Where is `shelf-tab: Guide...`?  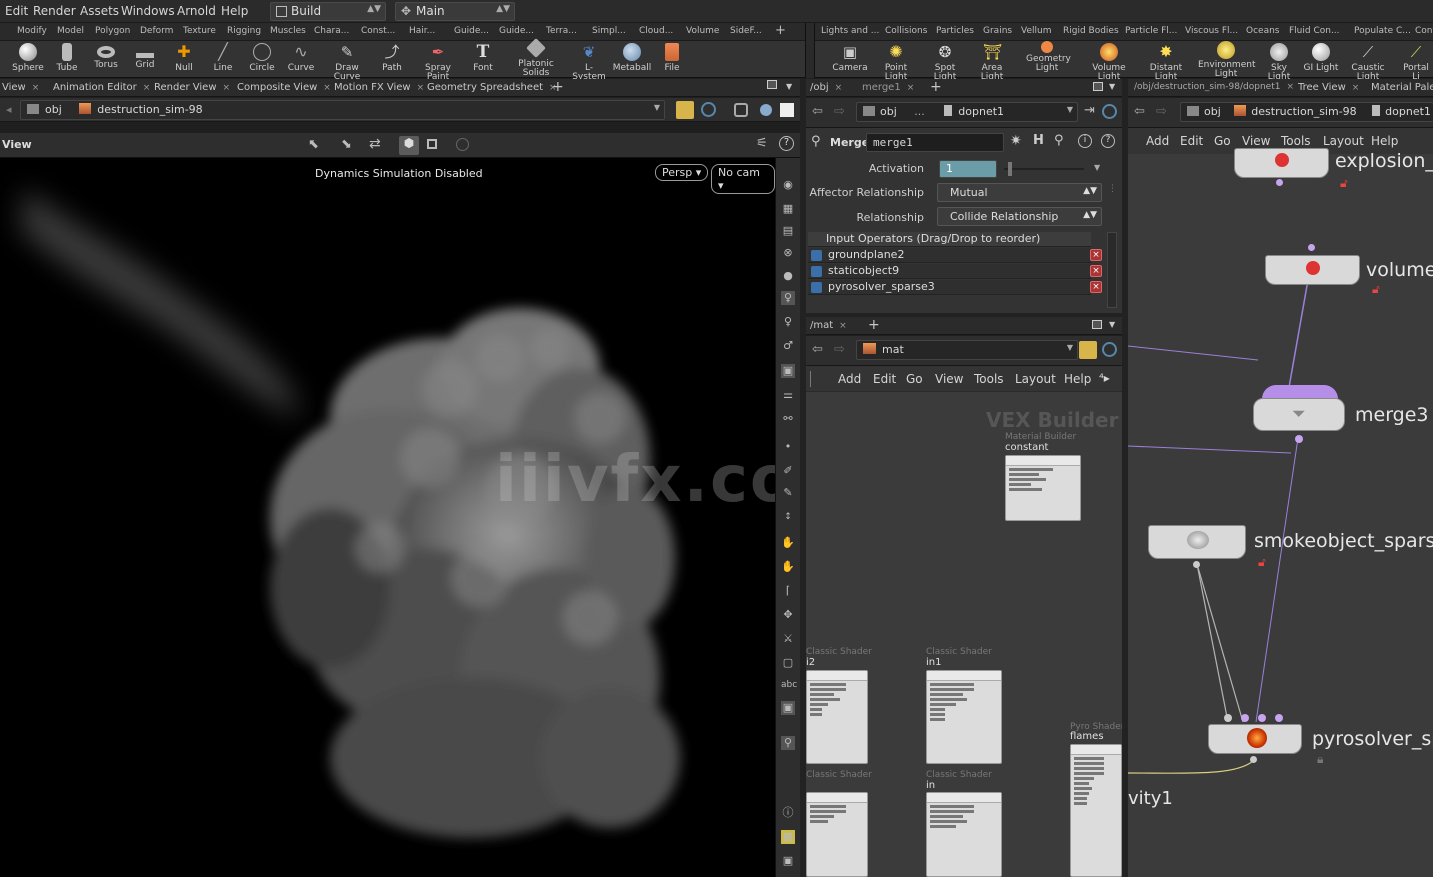 shelf-tab: Guide... is located at coordinates (516, 31).